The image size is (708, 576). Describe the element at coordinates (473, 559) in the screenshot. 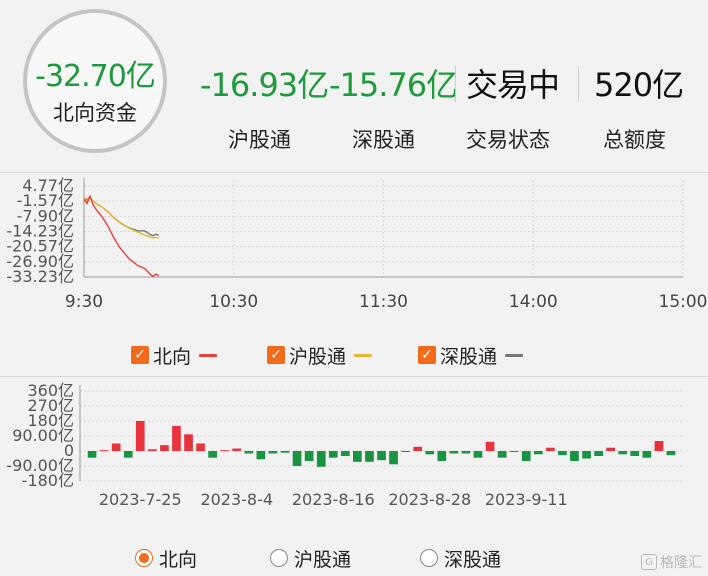

I see `radio-label: 深股通` at that location.